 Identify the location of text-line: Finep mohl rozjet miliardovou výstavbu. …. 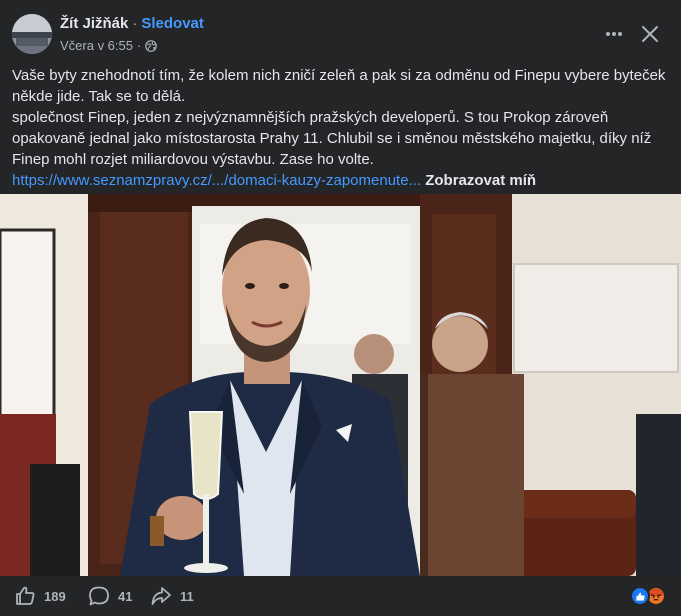
(193, 159).